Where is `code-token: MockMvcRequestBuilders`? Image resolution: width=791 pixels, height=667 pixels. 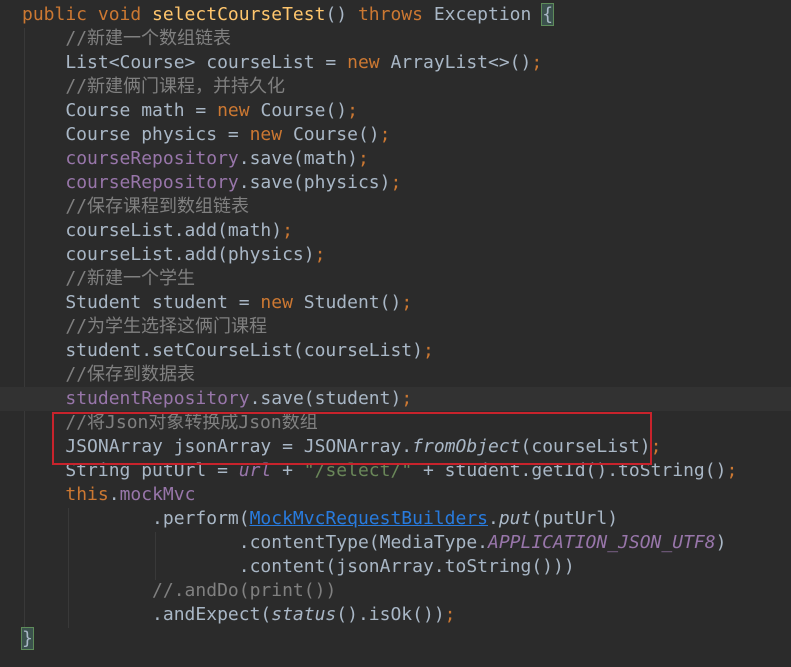 code-token: MockMvcRequestBuilders is located at coordinates (368, 518).